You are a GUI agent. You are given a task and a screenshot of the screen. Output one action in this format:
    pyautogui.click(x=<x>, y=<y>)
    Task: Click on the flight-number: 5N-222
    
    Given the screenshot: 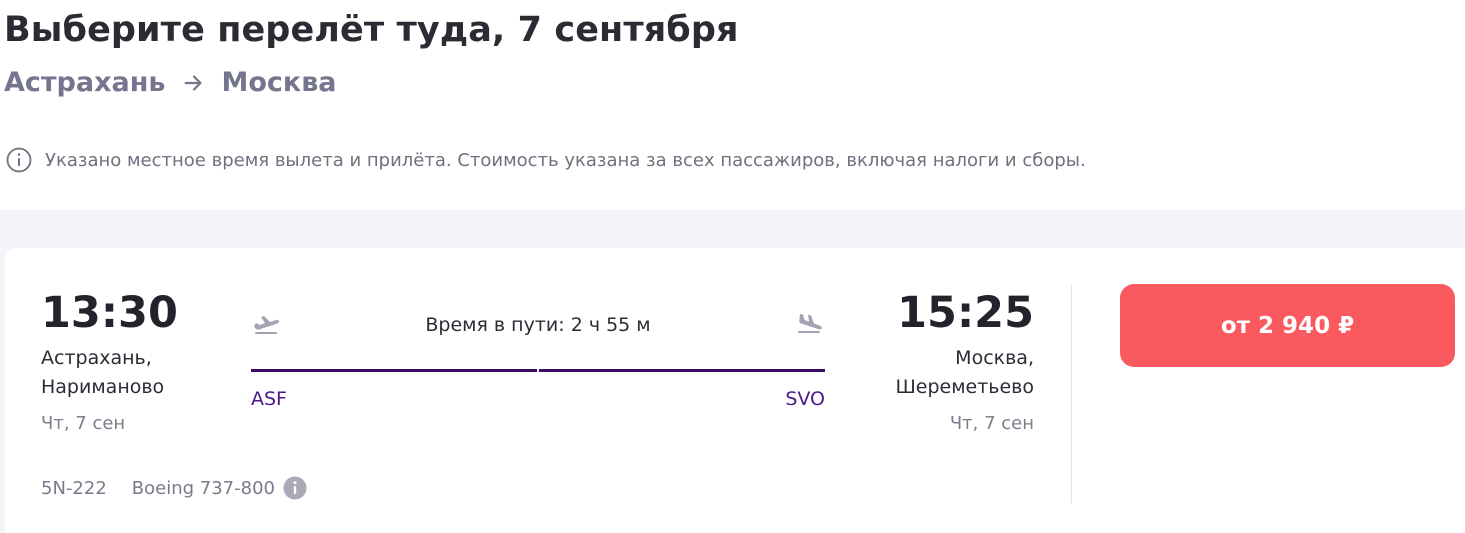 What is the action you would take?
    pyautogui.click(x=74, y=488)
    